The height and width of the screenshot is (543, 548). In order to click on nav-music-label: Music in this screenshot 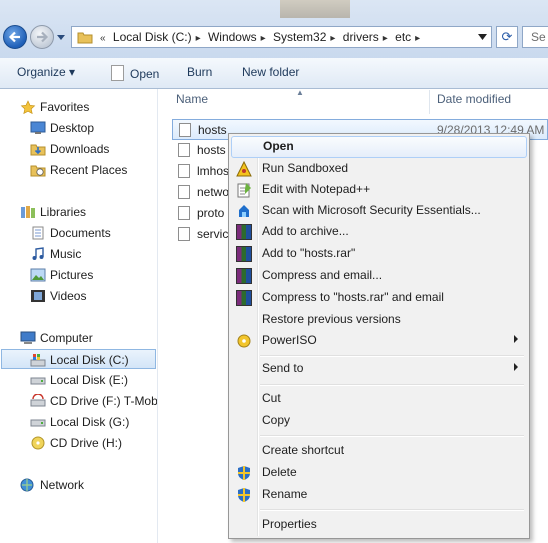, I will do `click(66, 254)`.